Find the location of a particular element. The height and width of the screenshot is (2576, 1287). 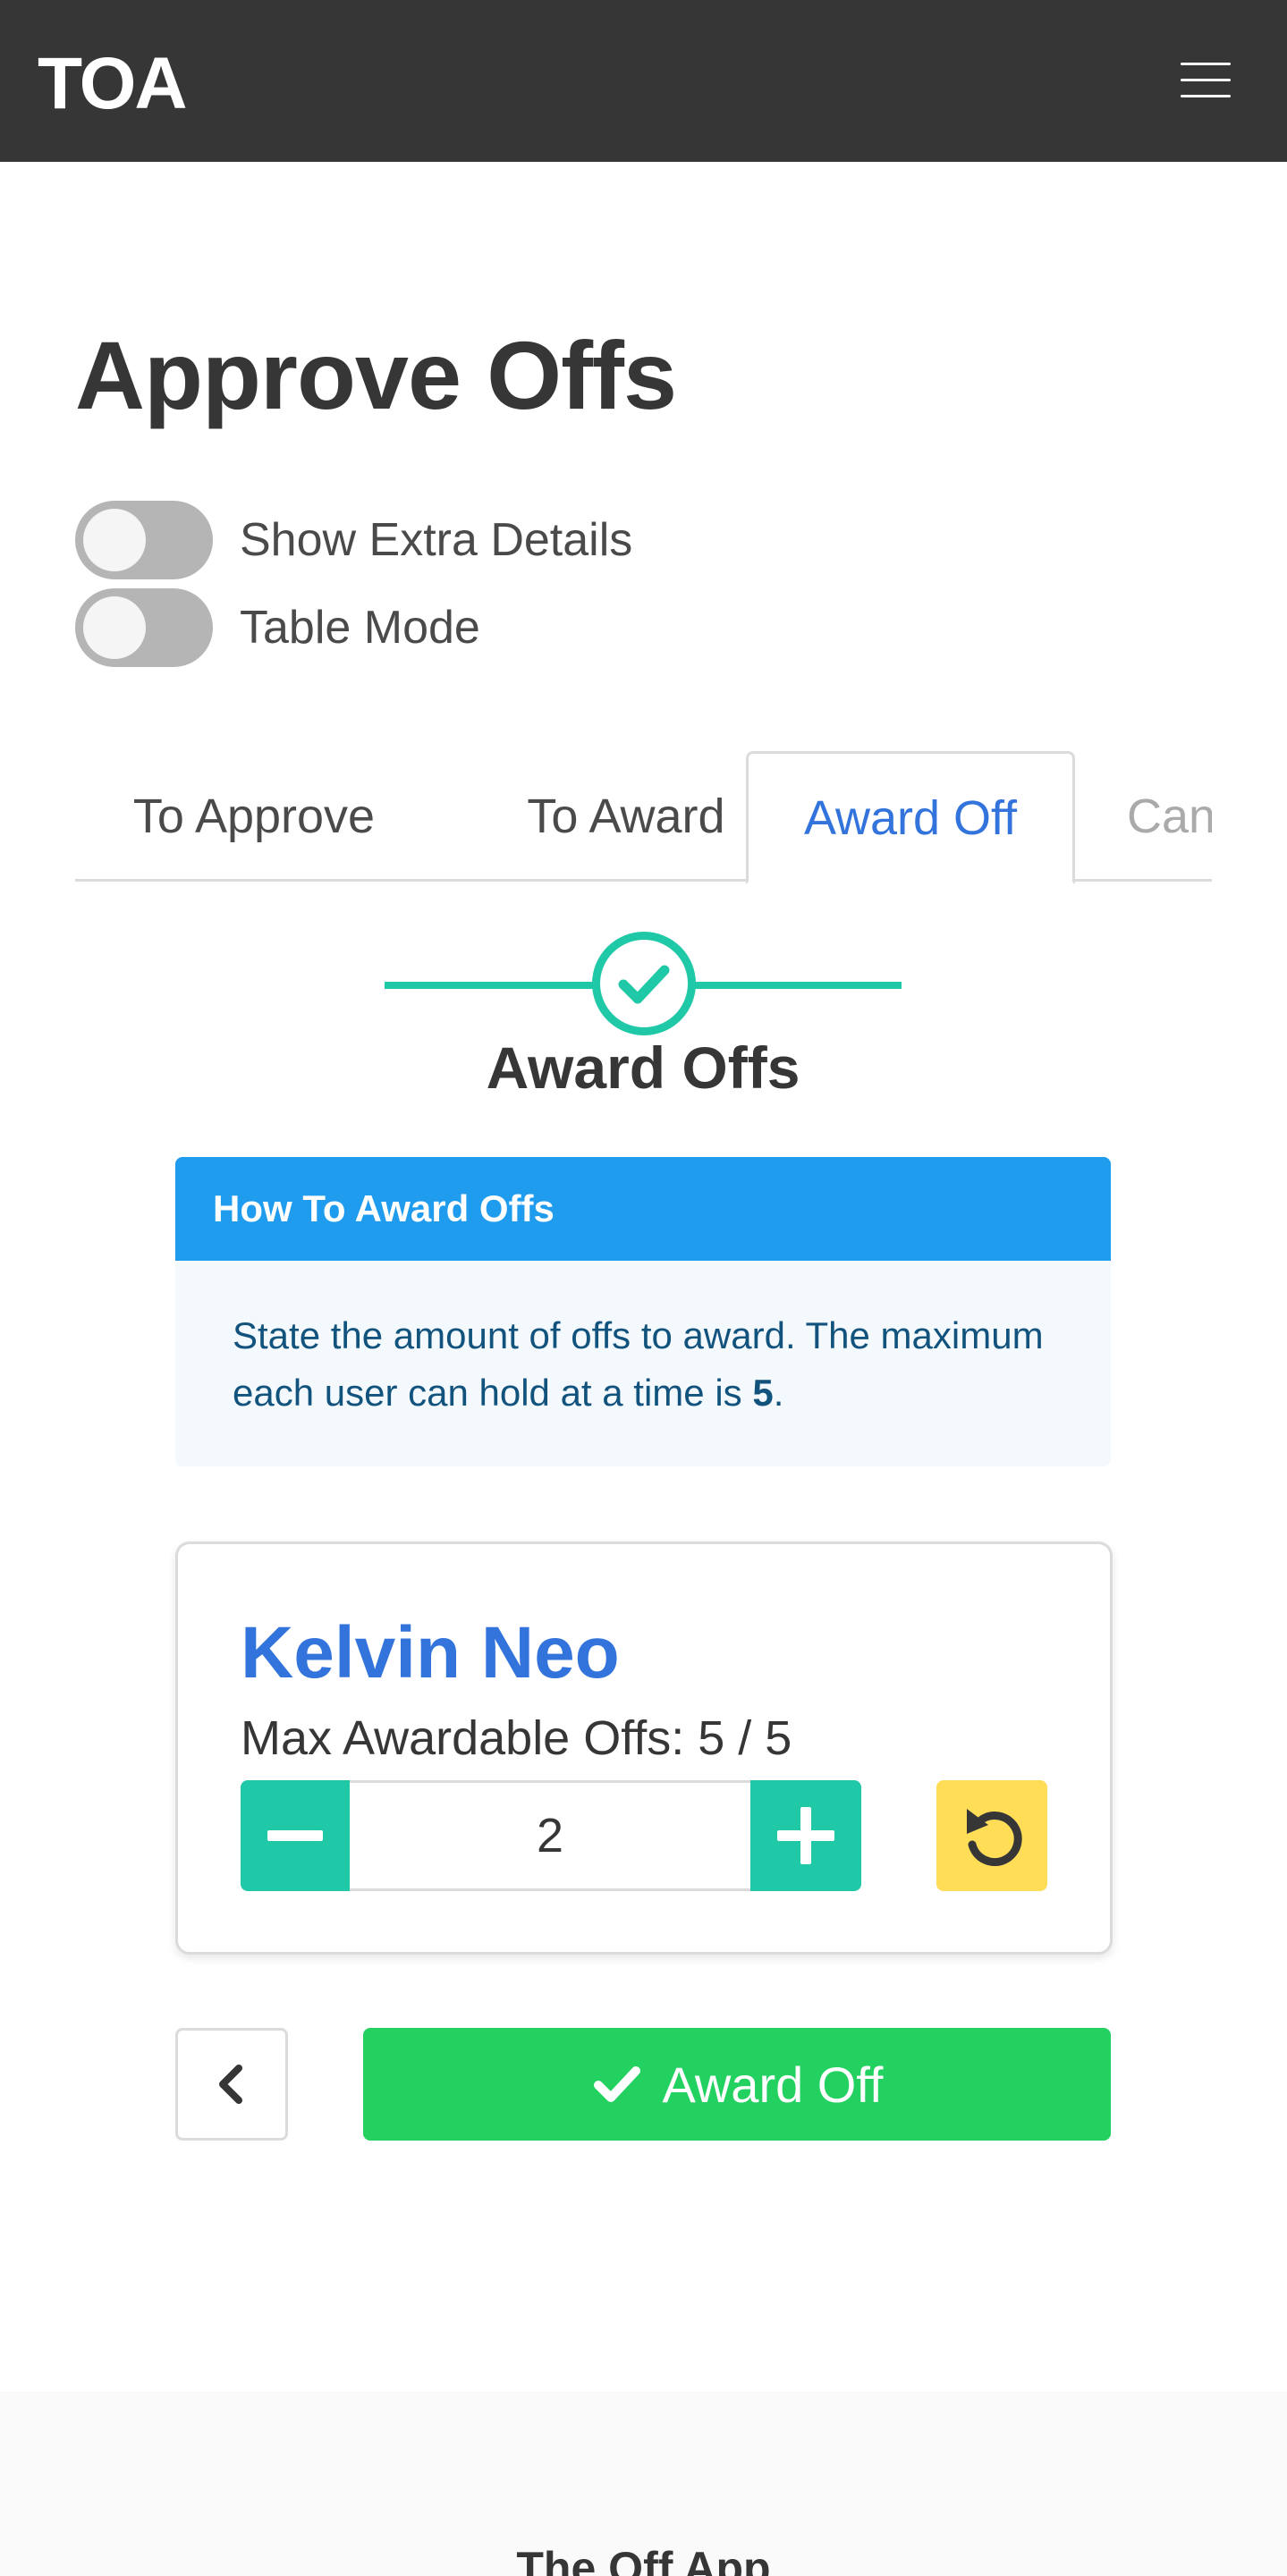

step-marker is located at coordinates (644, 983).